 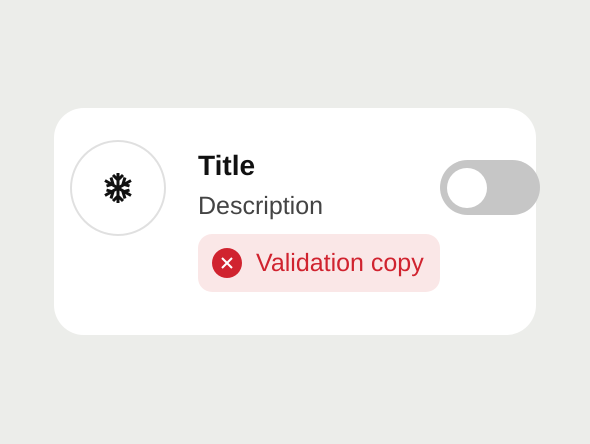 I want to click on validation-text: Validation copy, so click(x=340, y=263).